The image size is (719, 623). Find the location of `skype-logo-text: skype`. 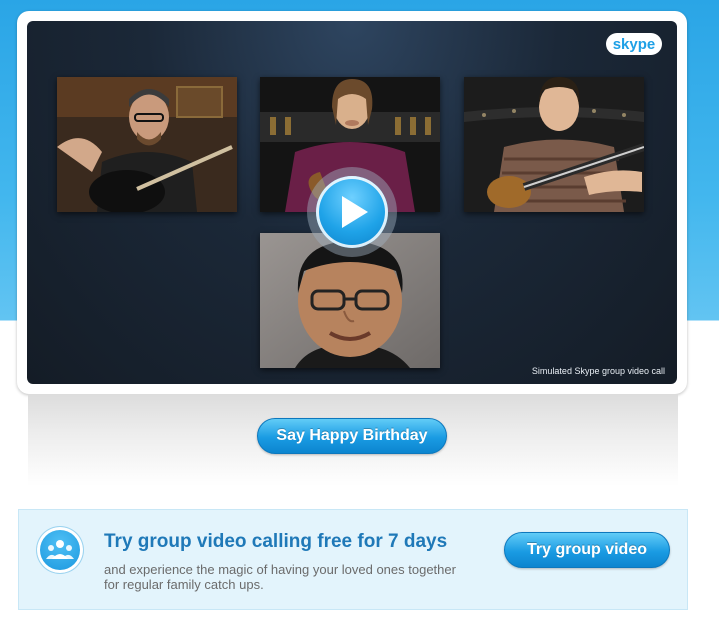

skype-logo-text: skype is located at coordinates (634, 44).